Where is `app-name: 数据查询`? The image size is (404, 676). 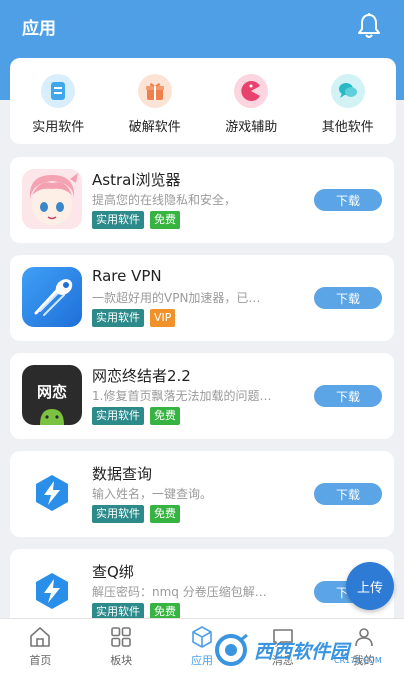 app-name: 数据查询 is located at coordinates (122, 474).